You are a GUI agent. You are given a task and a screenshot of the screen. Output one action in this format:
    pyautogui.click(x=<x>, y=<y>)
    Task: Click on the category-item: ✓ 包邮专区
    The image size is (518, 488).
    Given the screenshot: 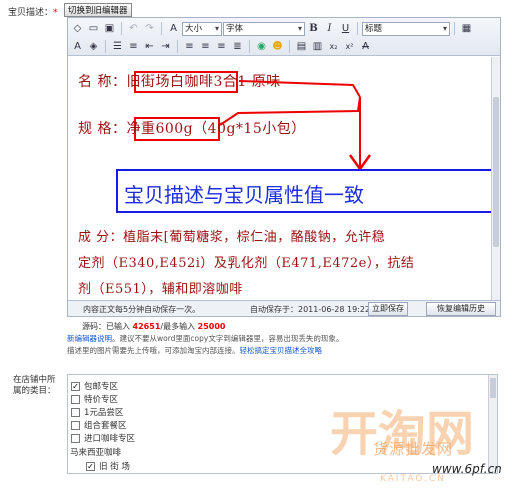 What is the action you would take?
    pyautogui.click(x=94, y=386)
    